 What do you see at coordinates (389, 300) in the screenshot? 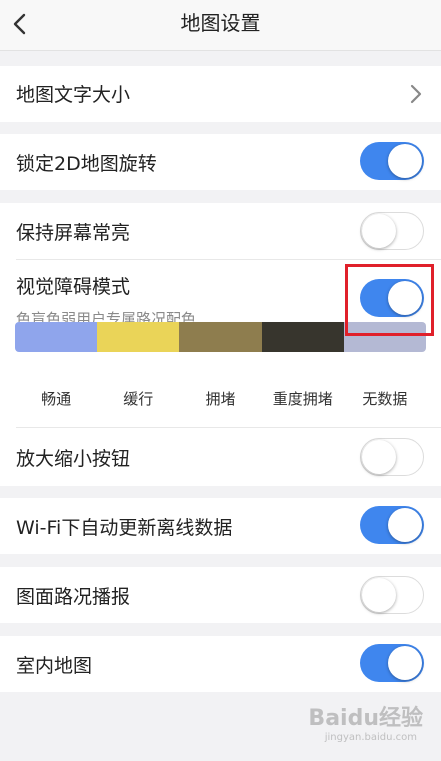
I see `annotation-highlight-box` at bounding box center [389, 300].